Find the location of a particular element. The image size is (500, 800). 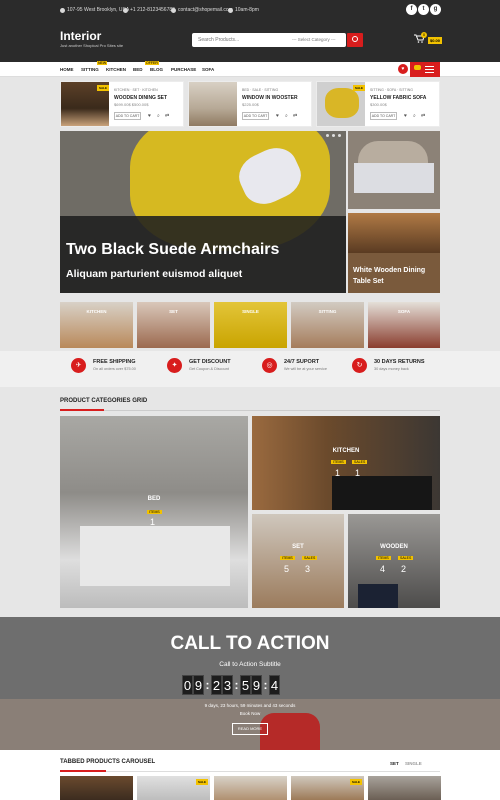

slider-dots is located at coordinates (333, 135).